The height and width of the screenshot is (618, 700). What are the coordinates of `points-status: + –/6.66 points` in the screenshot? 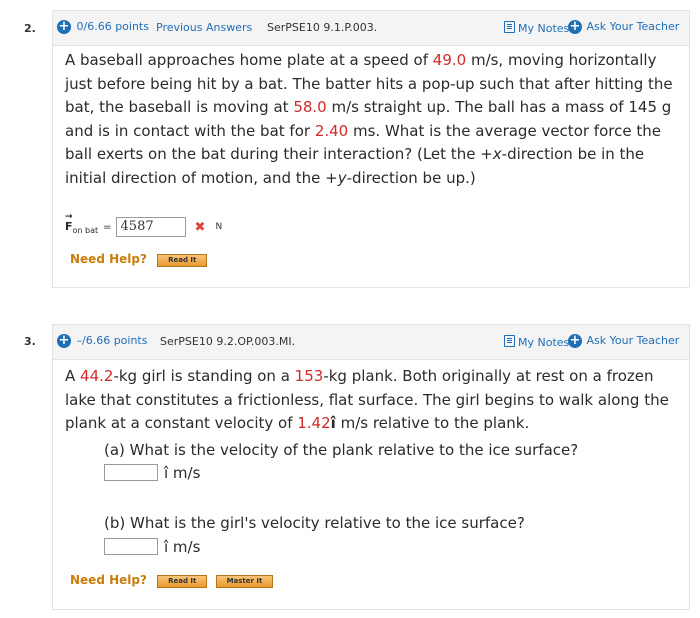 It's located at (102, 340).